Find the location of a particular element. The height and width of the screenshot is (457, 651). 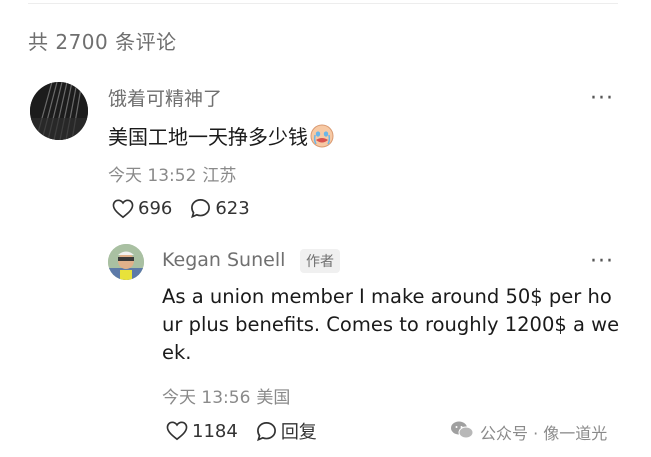

like-button: 696 is located at coordinates (142, 208).